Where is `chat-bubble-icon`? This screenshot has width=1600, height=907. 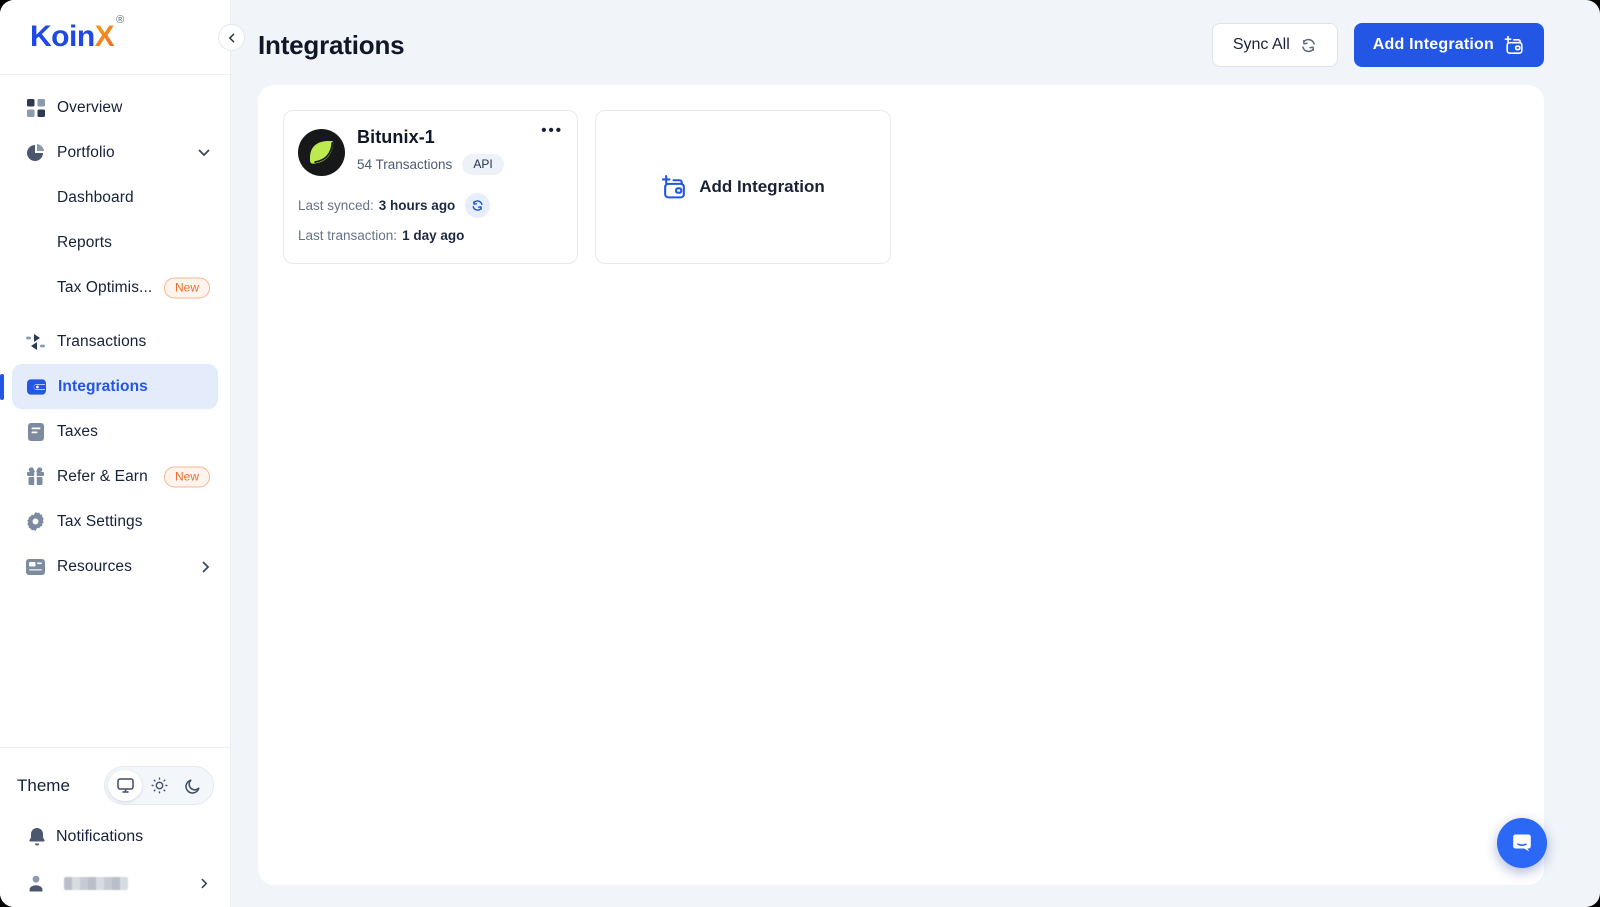
chat-bubble-icon is located at coordinates (1522, 843).